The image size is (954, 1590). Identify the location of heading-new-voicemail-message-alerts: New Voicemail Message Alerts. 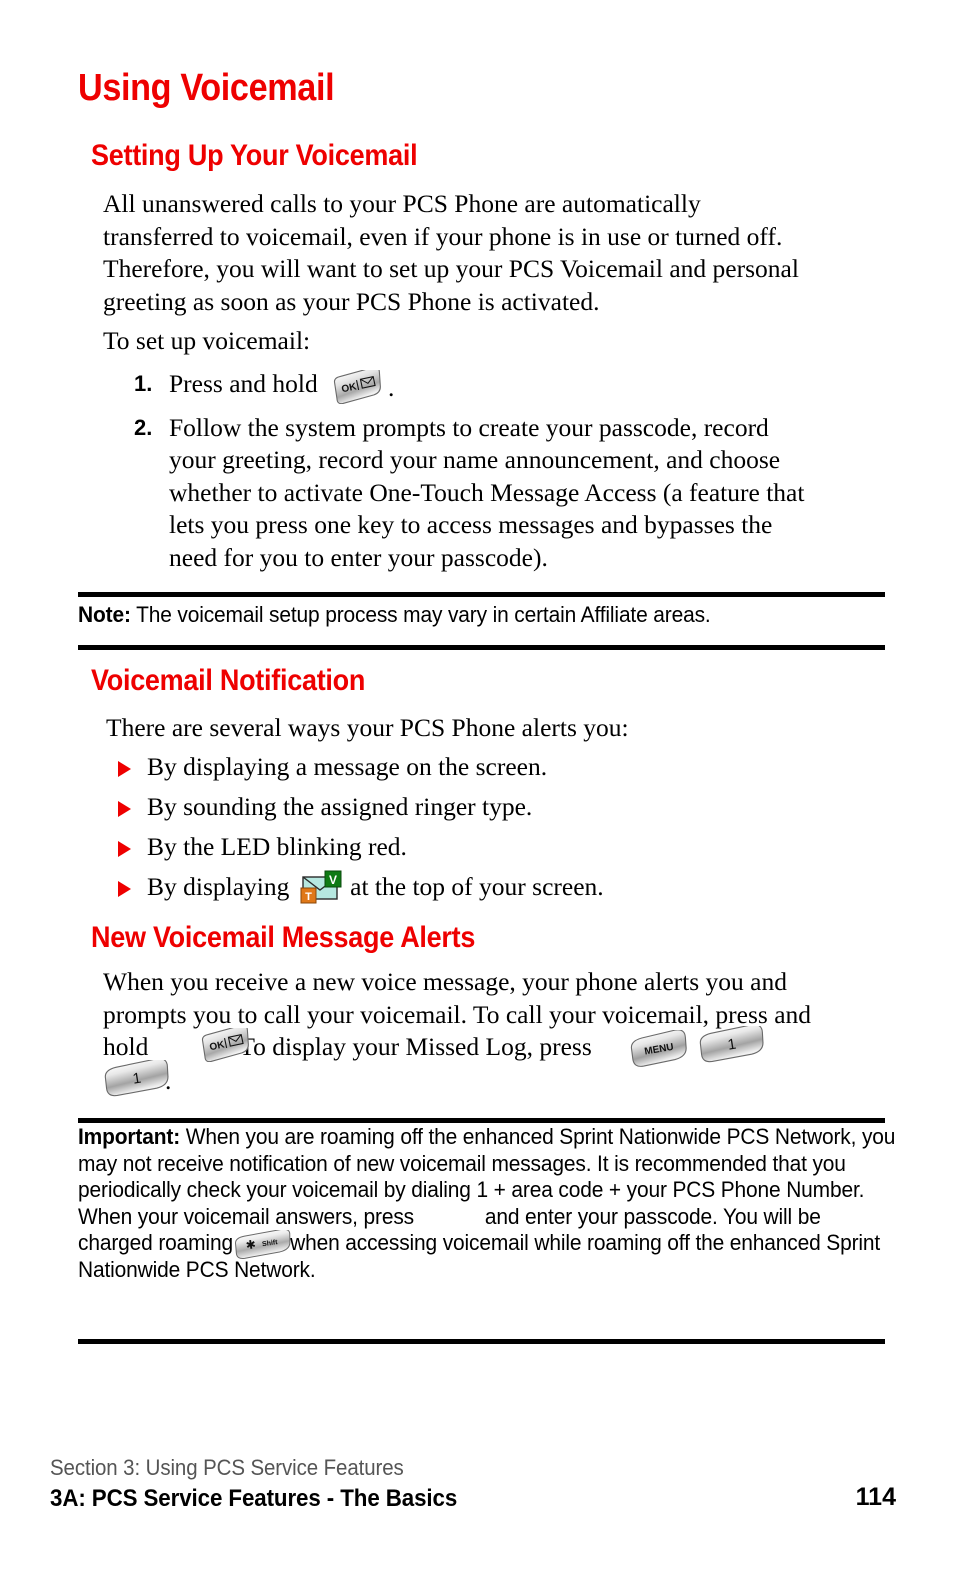
(283, 937).